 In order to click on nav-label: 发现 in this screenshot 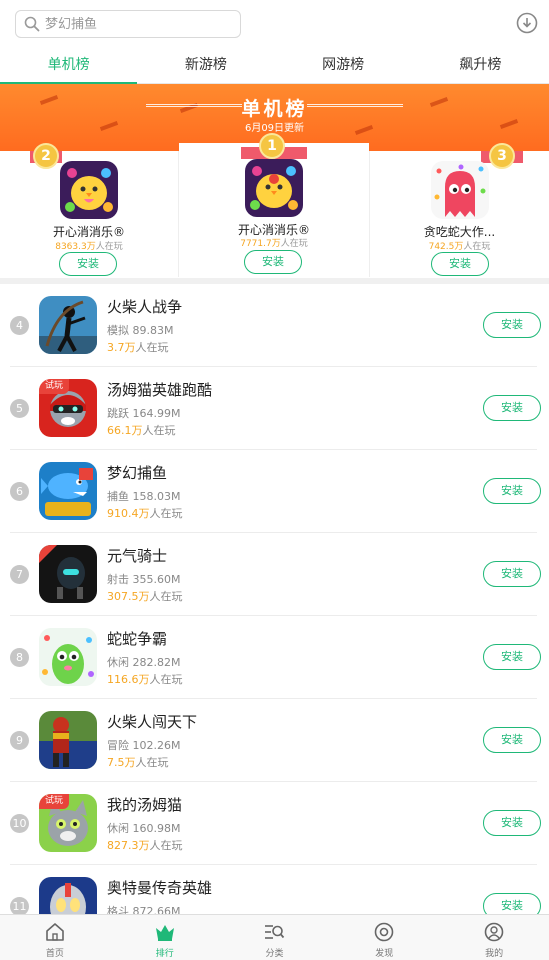, I will do `click(384, 954)`.